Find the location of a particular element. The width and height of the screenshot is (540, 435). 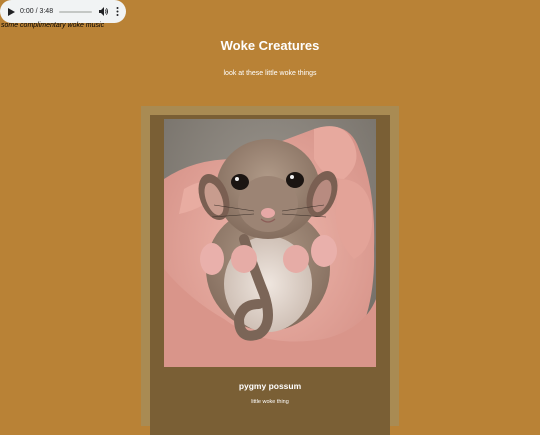

play-button is located at coordinates (11, 12).